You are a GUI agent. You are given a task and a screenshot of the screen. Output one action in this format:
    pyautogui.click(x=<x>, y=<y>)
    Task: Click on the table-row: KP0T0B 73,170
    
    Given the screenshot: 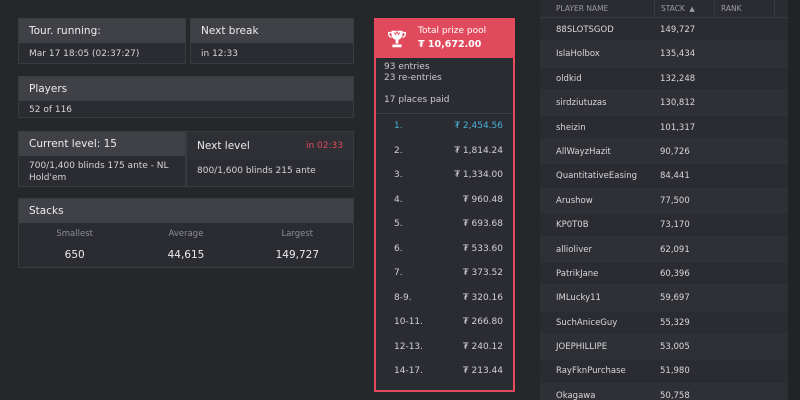 What is the action you would take?
    pyautogui.click(x=670, y=225)
    